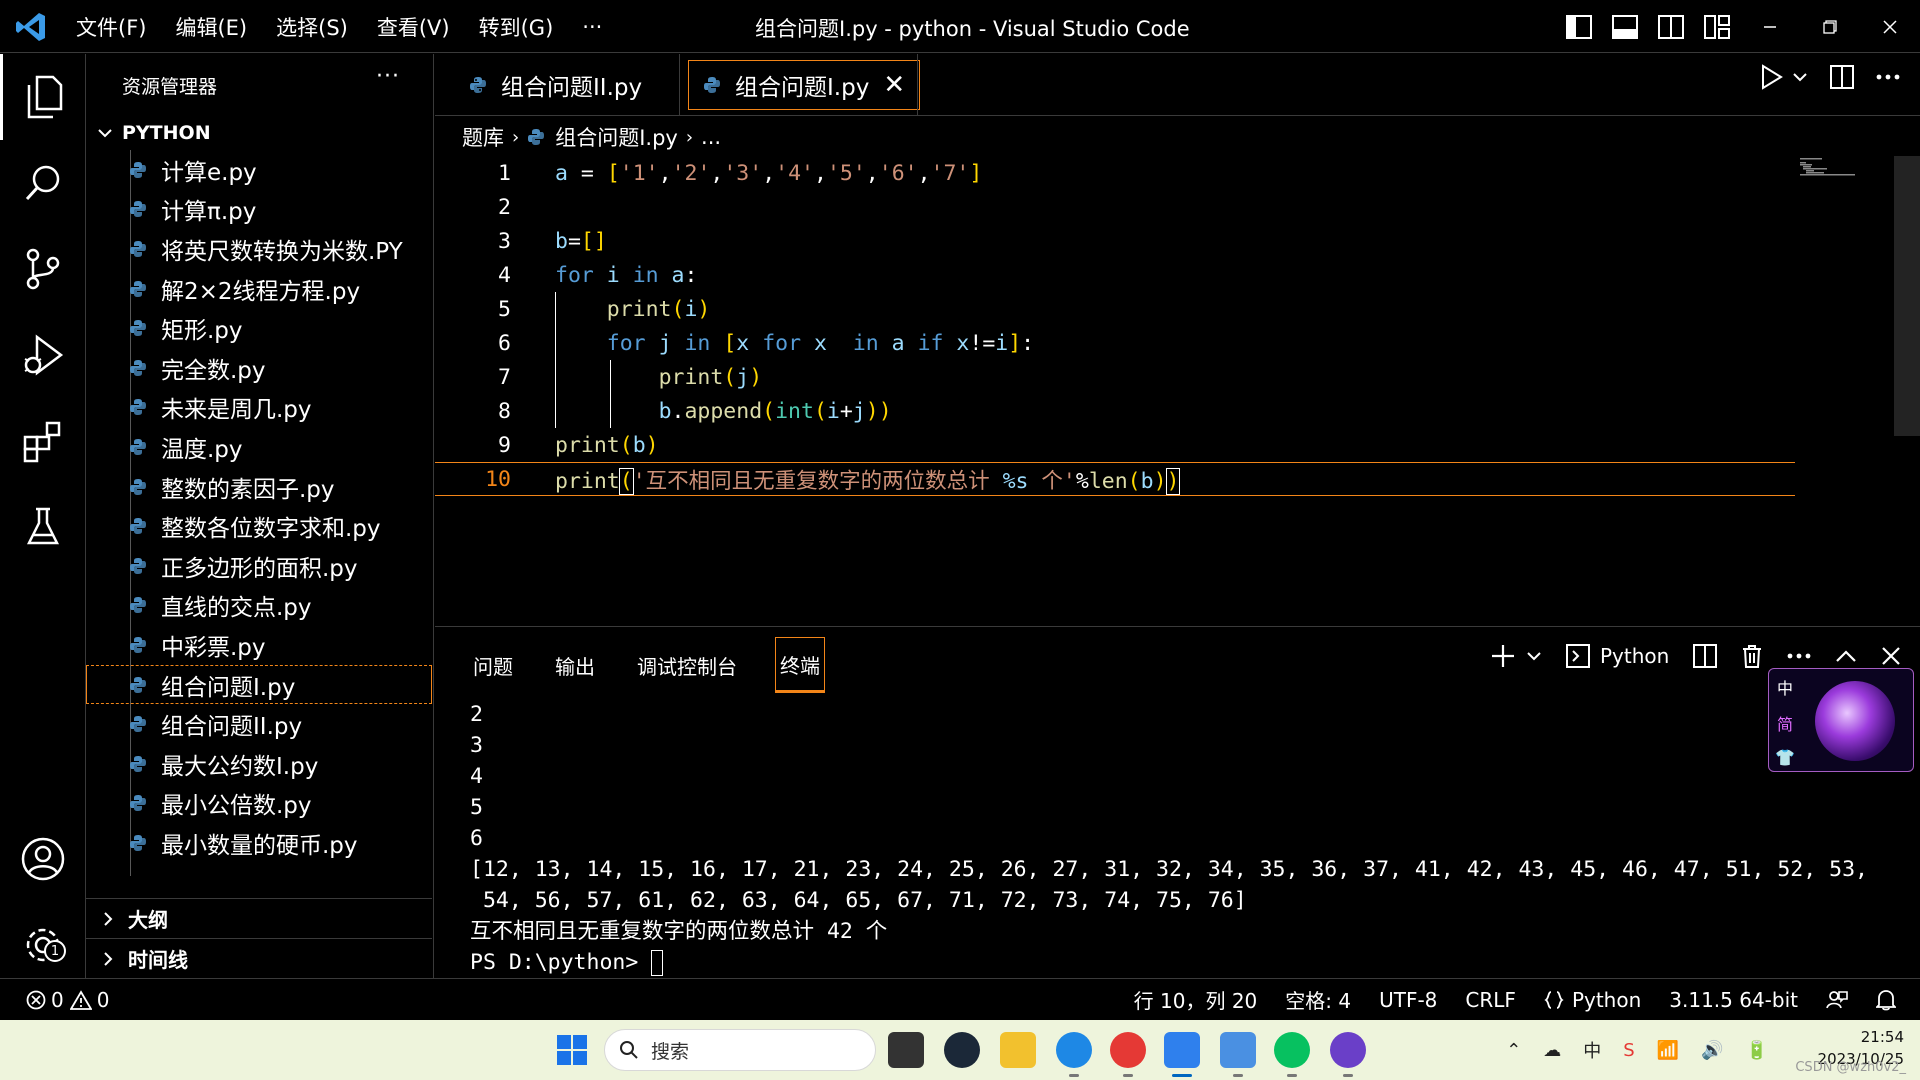 The width and height of the screenshot is (1920, 1080). I want to click on netease-music-icon, so click(1128, 1050).